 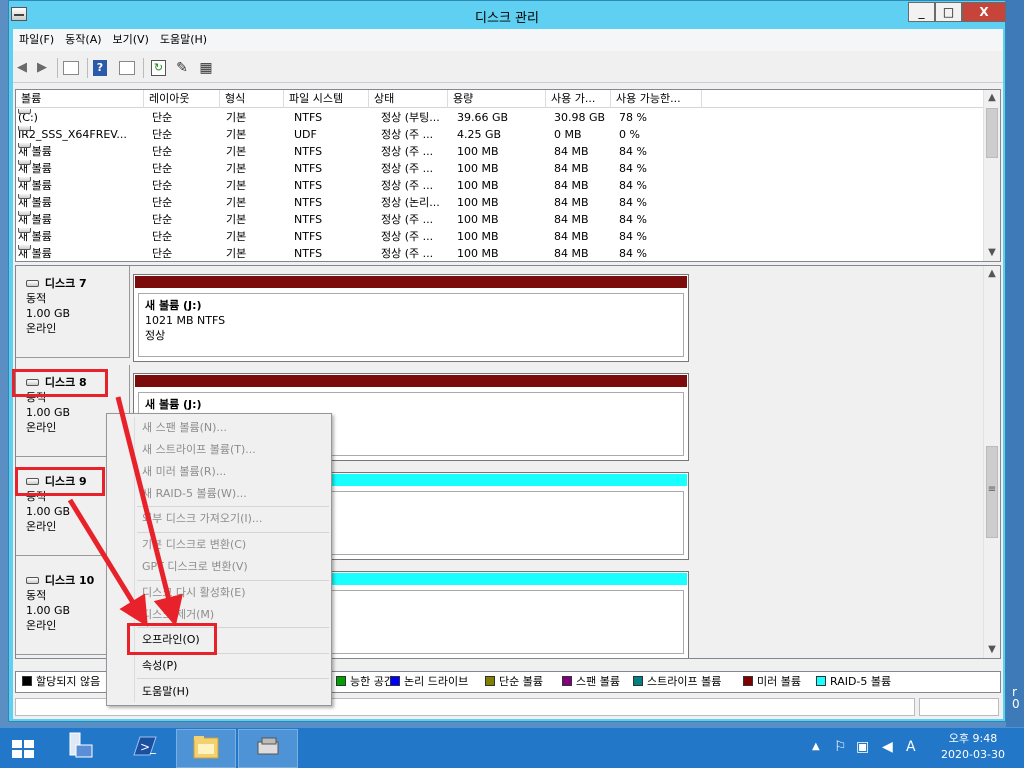 What do you see at coordinates (182, 99) in the screenshot?
I see `column-header-layout: 레이아웃` at bounding box center [182, 99].